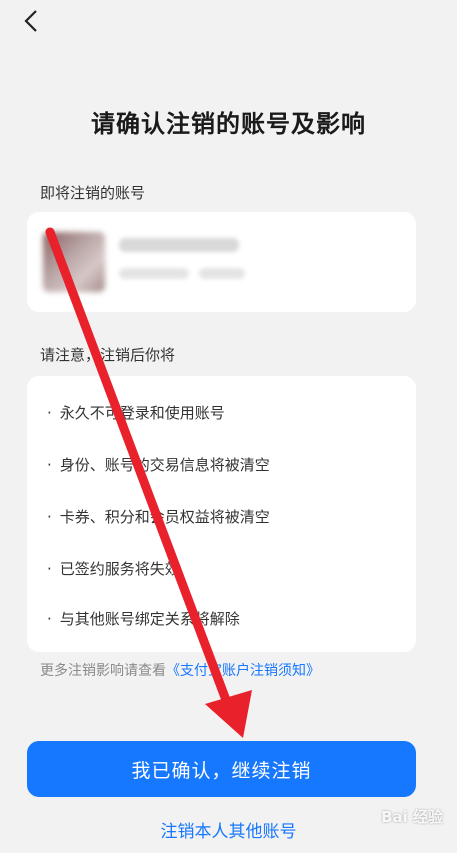 Image resolution: width=457 pixels, height=853 pixels. What do you see at coordinates (179, 245) in the screenshot?
I see `account-name-blurred` at bounding box center [179, 245].